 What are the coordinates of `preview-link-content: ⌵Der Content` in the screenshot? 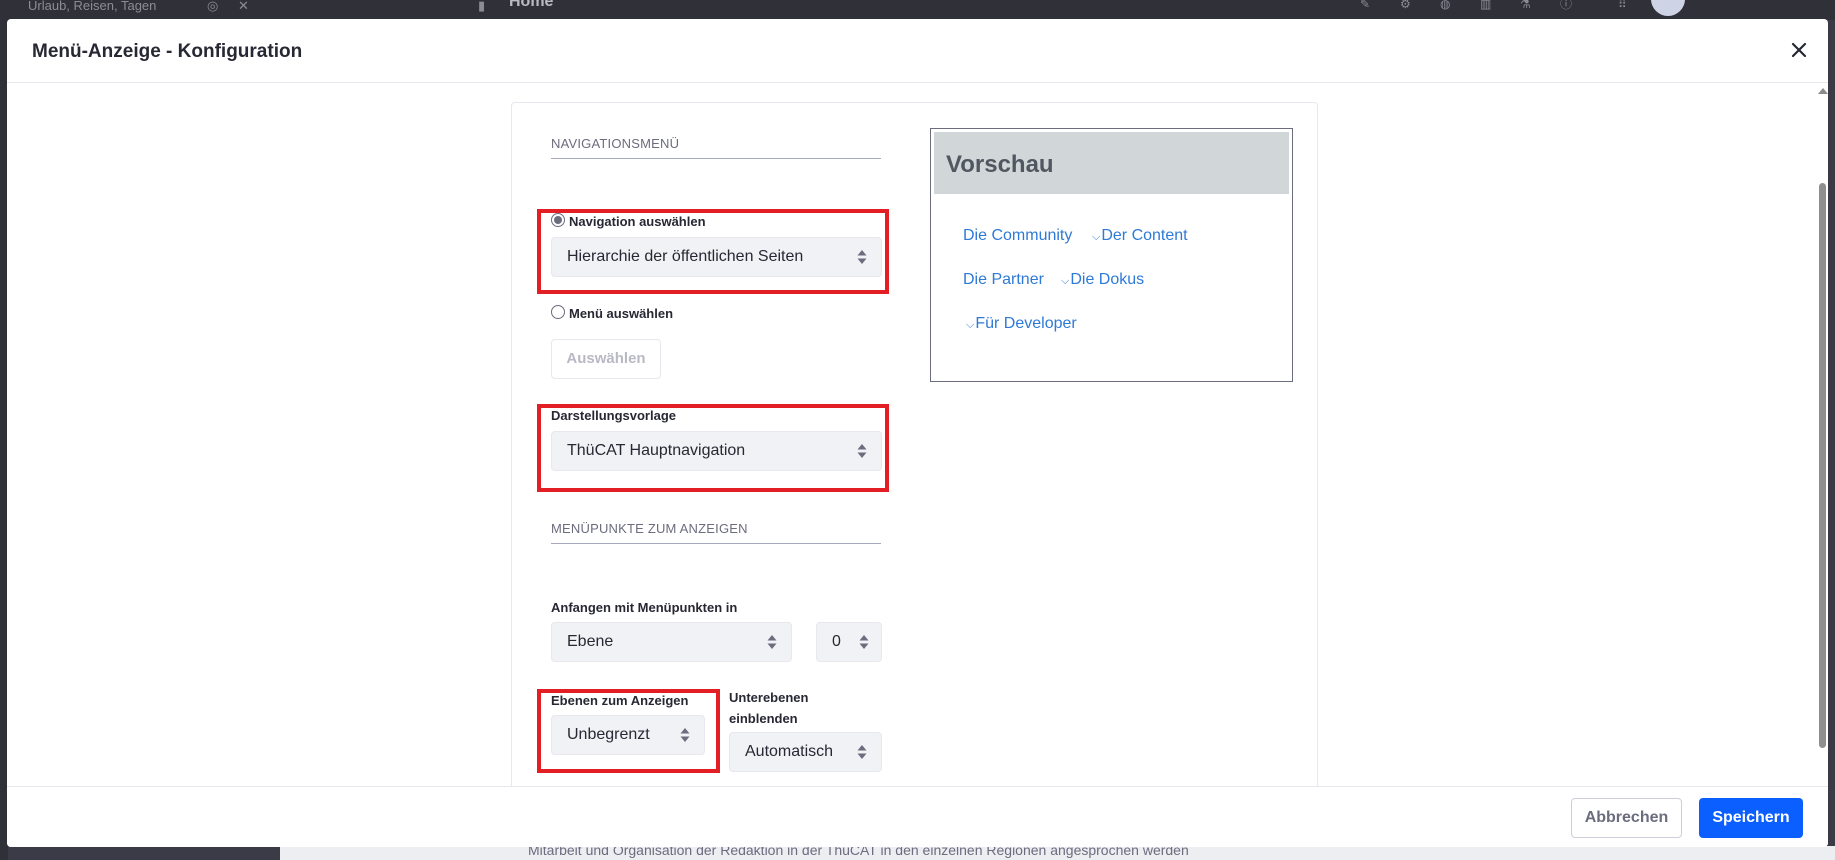 It's located at (1140, 236).